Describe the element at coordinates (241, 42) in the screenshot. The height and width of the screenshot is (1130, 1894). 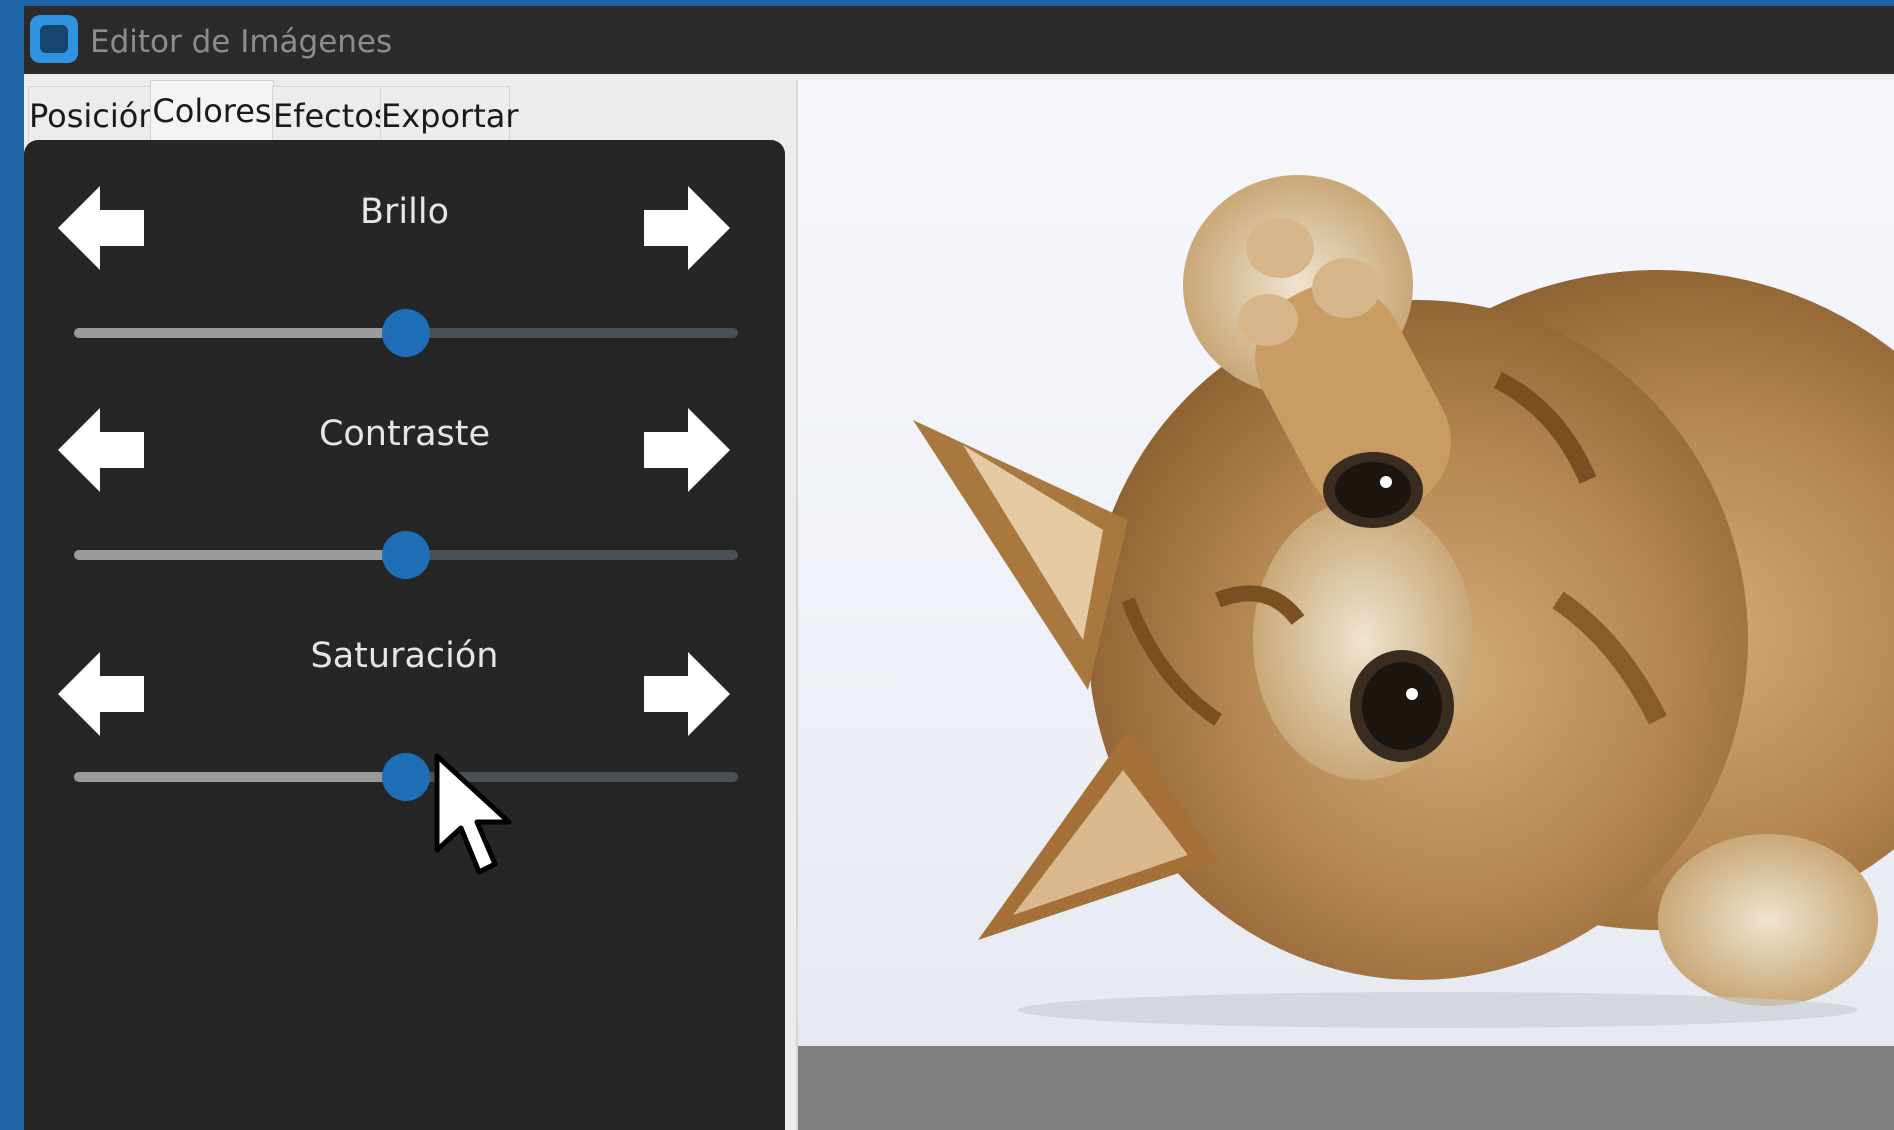
I see `window-title: Editor de Imágenes` at that location.